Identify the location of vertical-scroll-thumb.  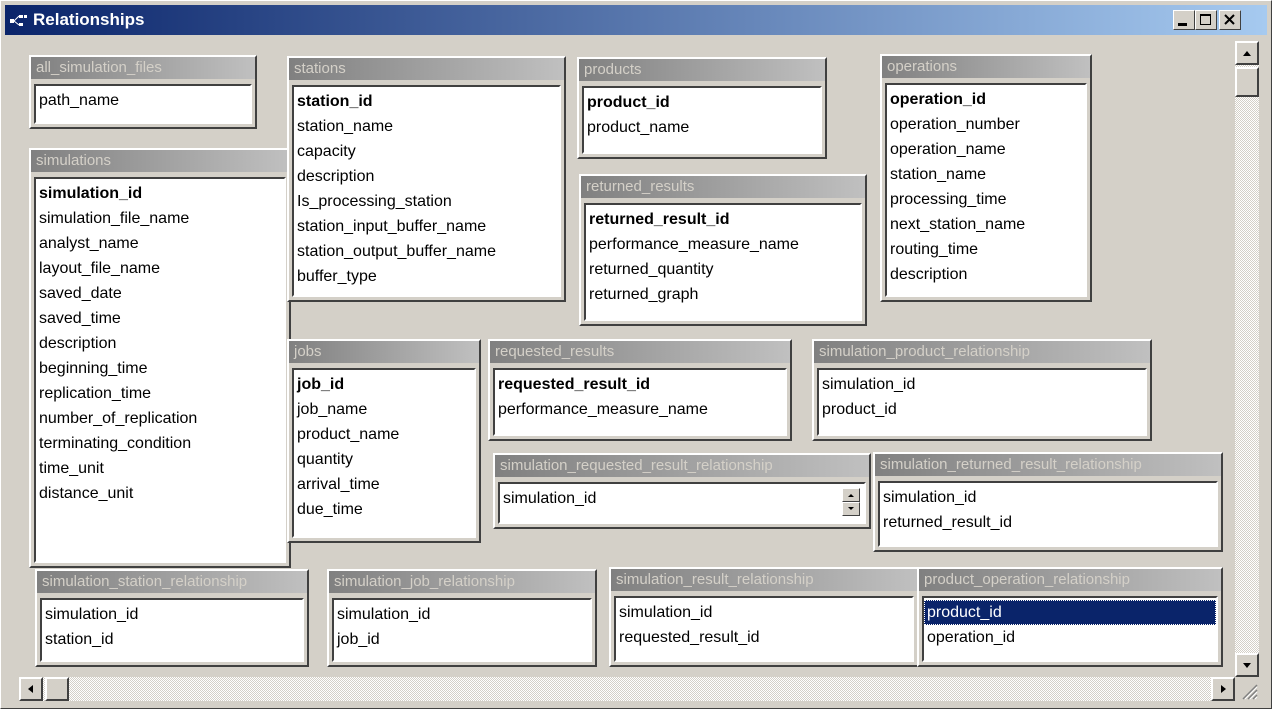
(1247, 82).